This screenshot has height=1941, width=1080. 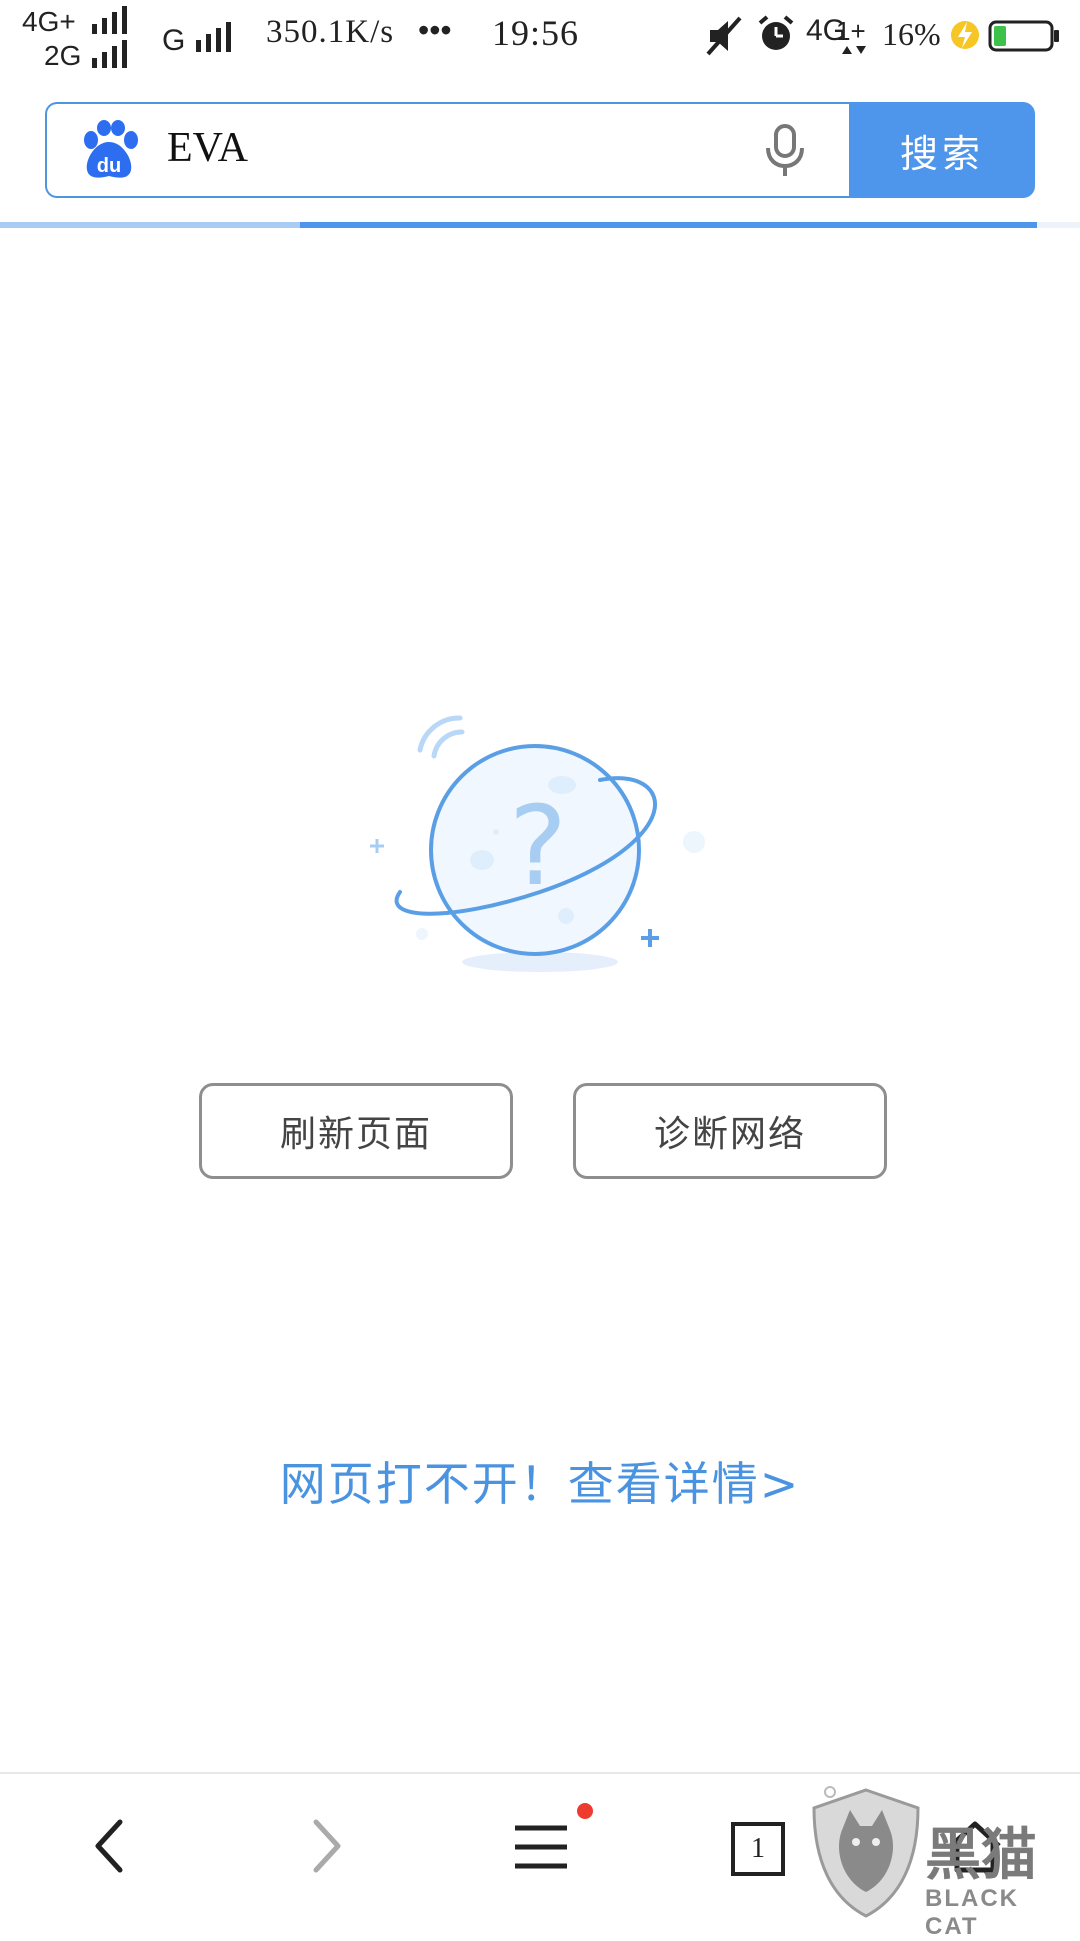 What do you see at coordinates (785, 151) in the screenshot?
I see `mic-icon` at bounding box center [785, 151].